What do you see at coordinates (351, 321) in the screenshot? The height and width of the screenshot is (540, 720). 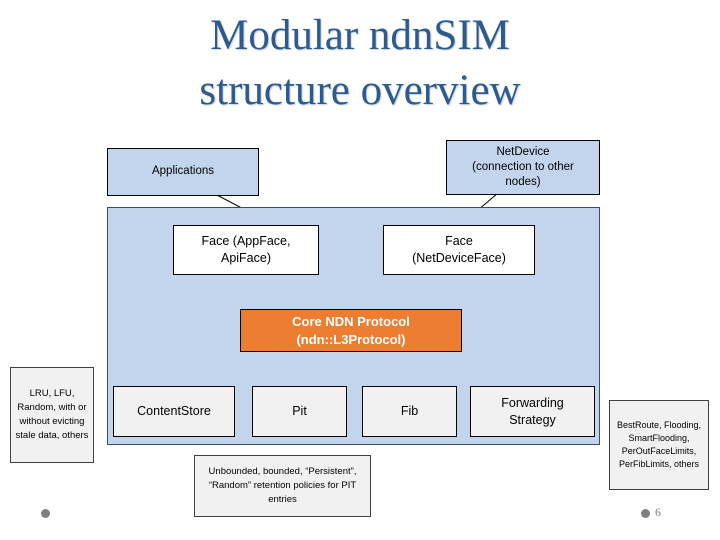 I see `core-label-line-1: Core NDN Protocol` at bounding box center [351, 321].